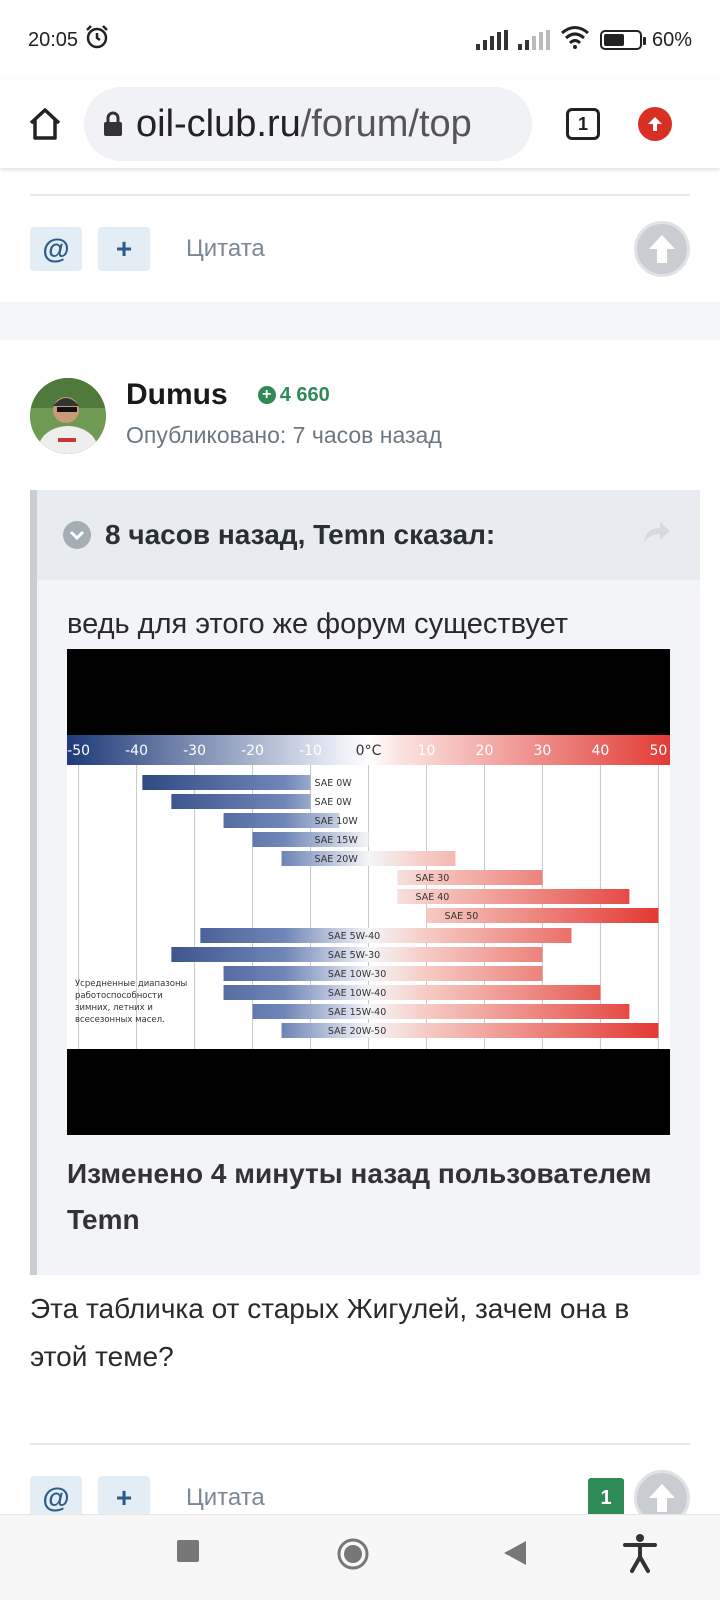 This screenshot has width=720, height=1600. Describe the element at coordinates (533, 40) in the screenshot. I see `signal-2-icon` at that location.